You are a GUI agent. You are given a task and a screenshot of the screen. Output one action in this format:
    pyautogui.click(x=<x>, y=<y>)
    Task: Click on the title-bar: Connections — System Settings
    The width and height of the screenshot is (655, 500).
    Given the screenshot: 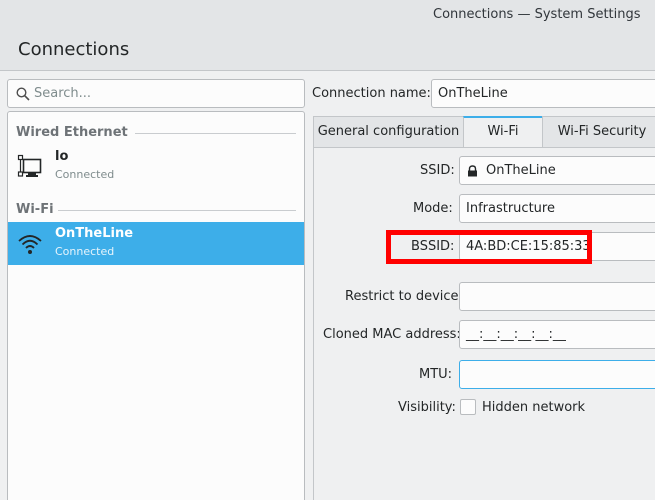 What is the action you would take?
    pyautogui.click(x=327, y=15)
    